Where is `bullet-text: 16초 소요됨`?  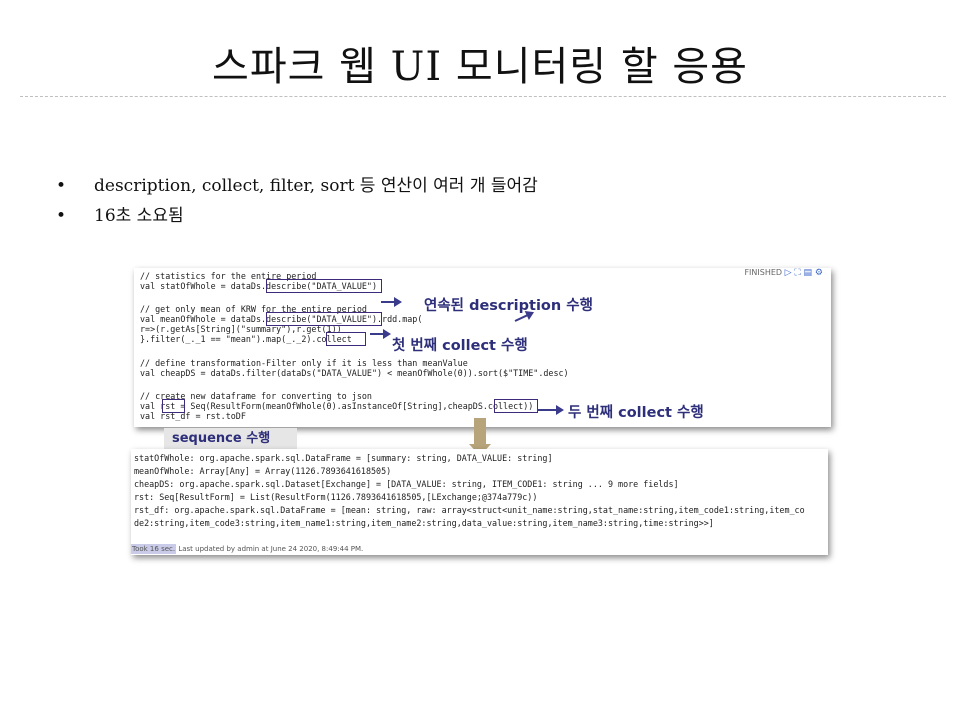
bullet-text: 16초 소요됨 is located at coordinates (139, 216).